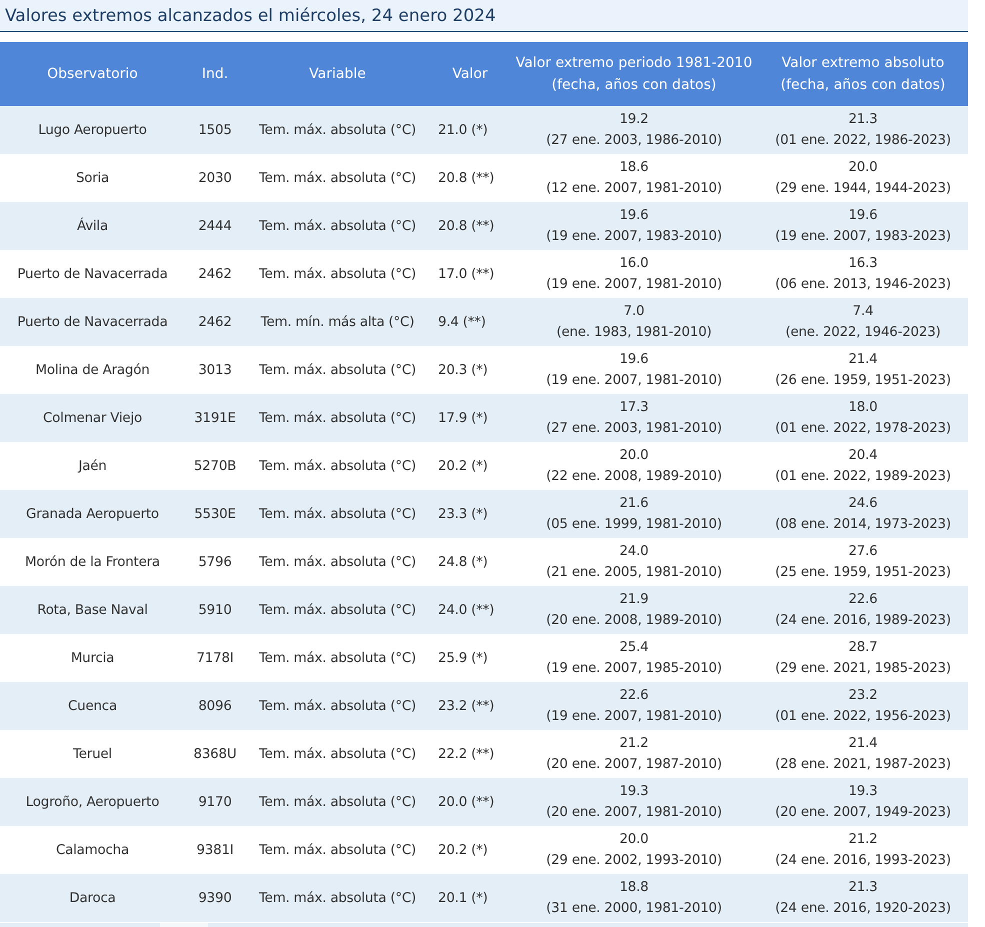 The width and height of the screenshot is (985, 927). What do you see at coordinates (215, 514) in the screenshot?
I see `table-cell: 5530E` at bounding box center [215, 514].